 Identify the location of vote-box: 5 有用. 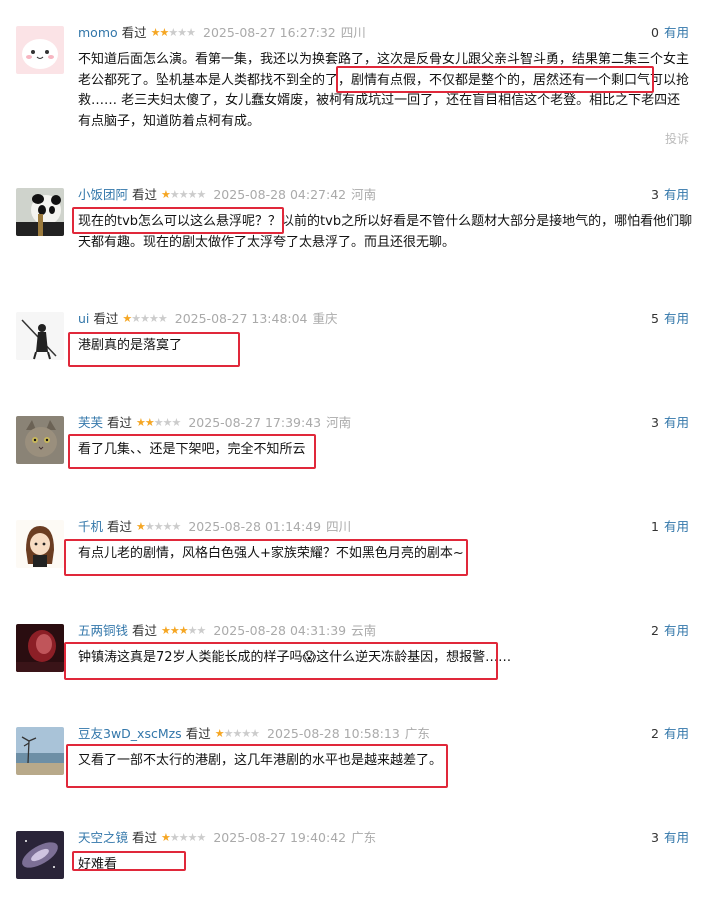
(670, 319).